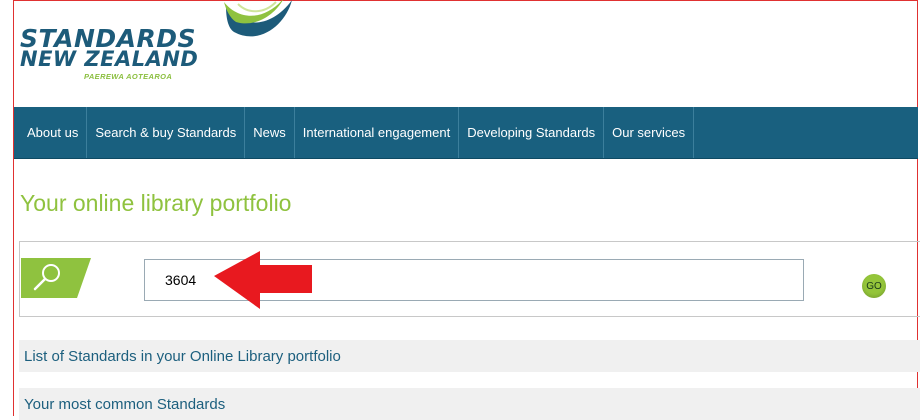  What do you see at coordinates (263, 280) in the screenshot?
I see `red-arrow-annotation` at bounding box center [263, 280].